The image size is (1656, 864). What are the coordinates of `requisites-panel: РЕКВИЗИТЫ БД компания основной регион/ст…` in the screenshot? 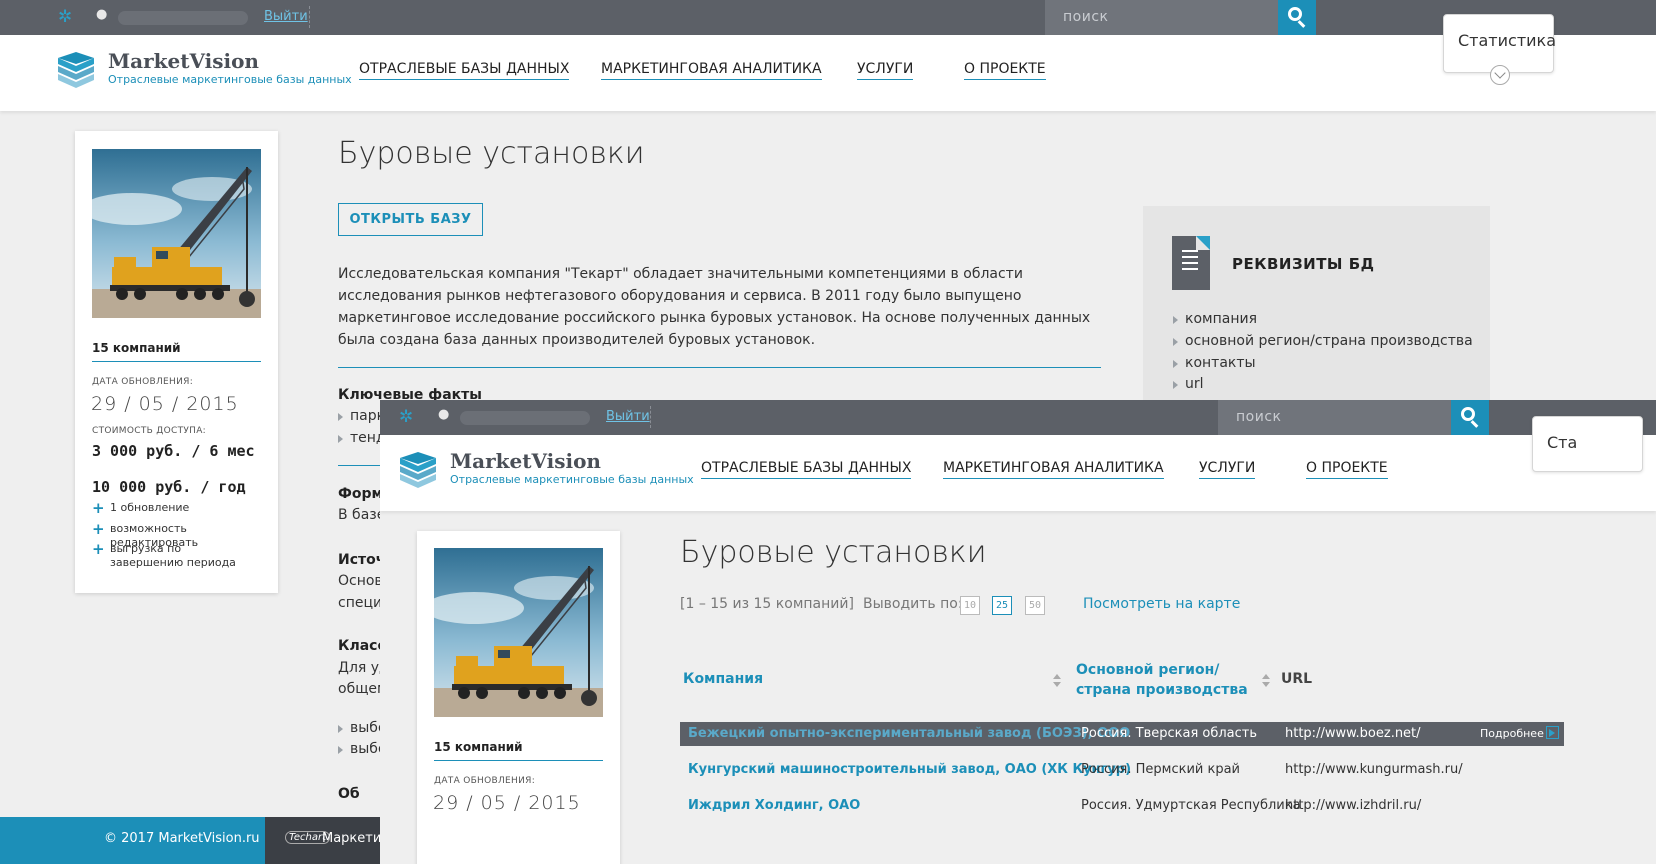 It's located at (1316, 303).